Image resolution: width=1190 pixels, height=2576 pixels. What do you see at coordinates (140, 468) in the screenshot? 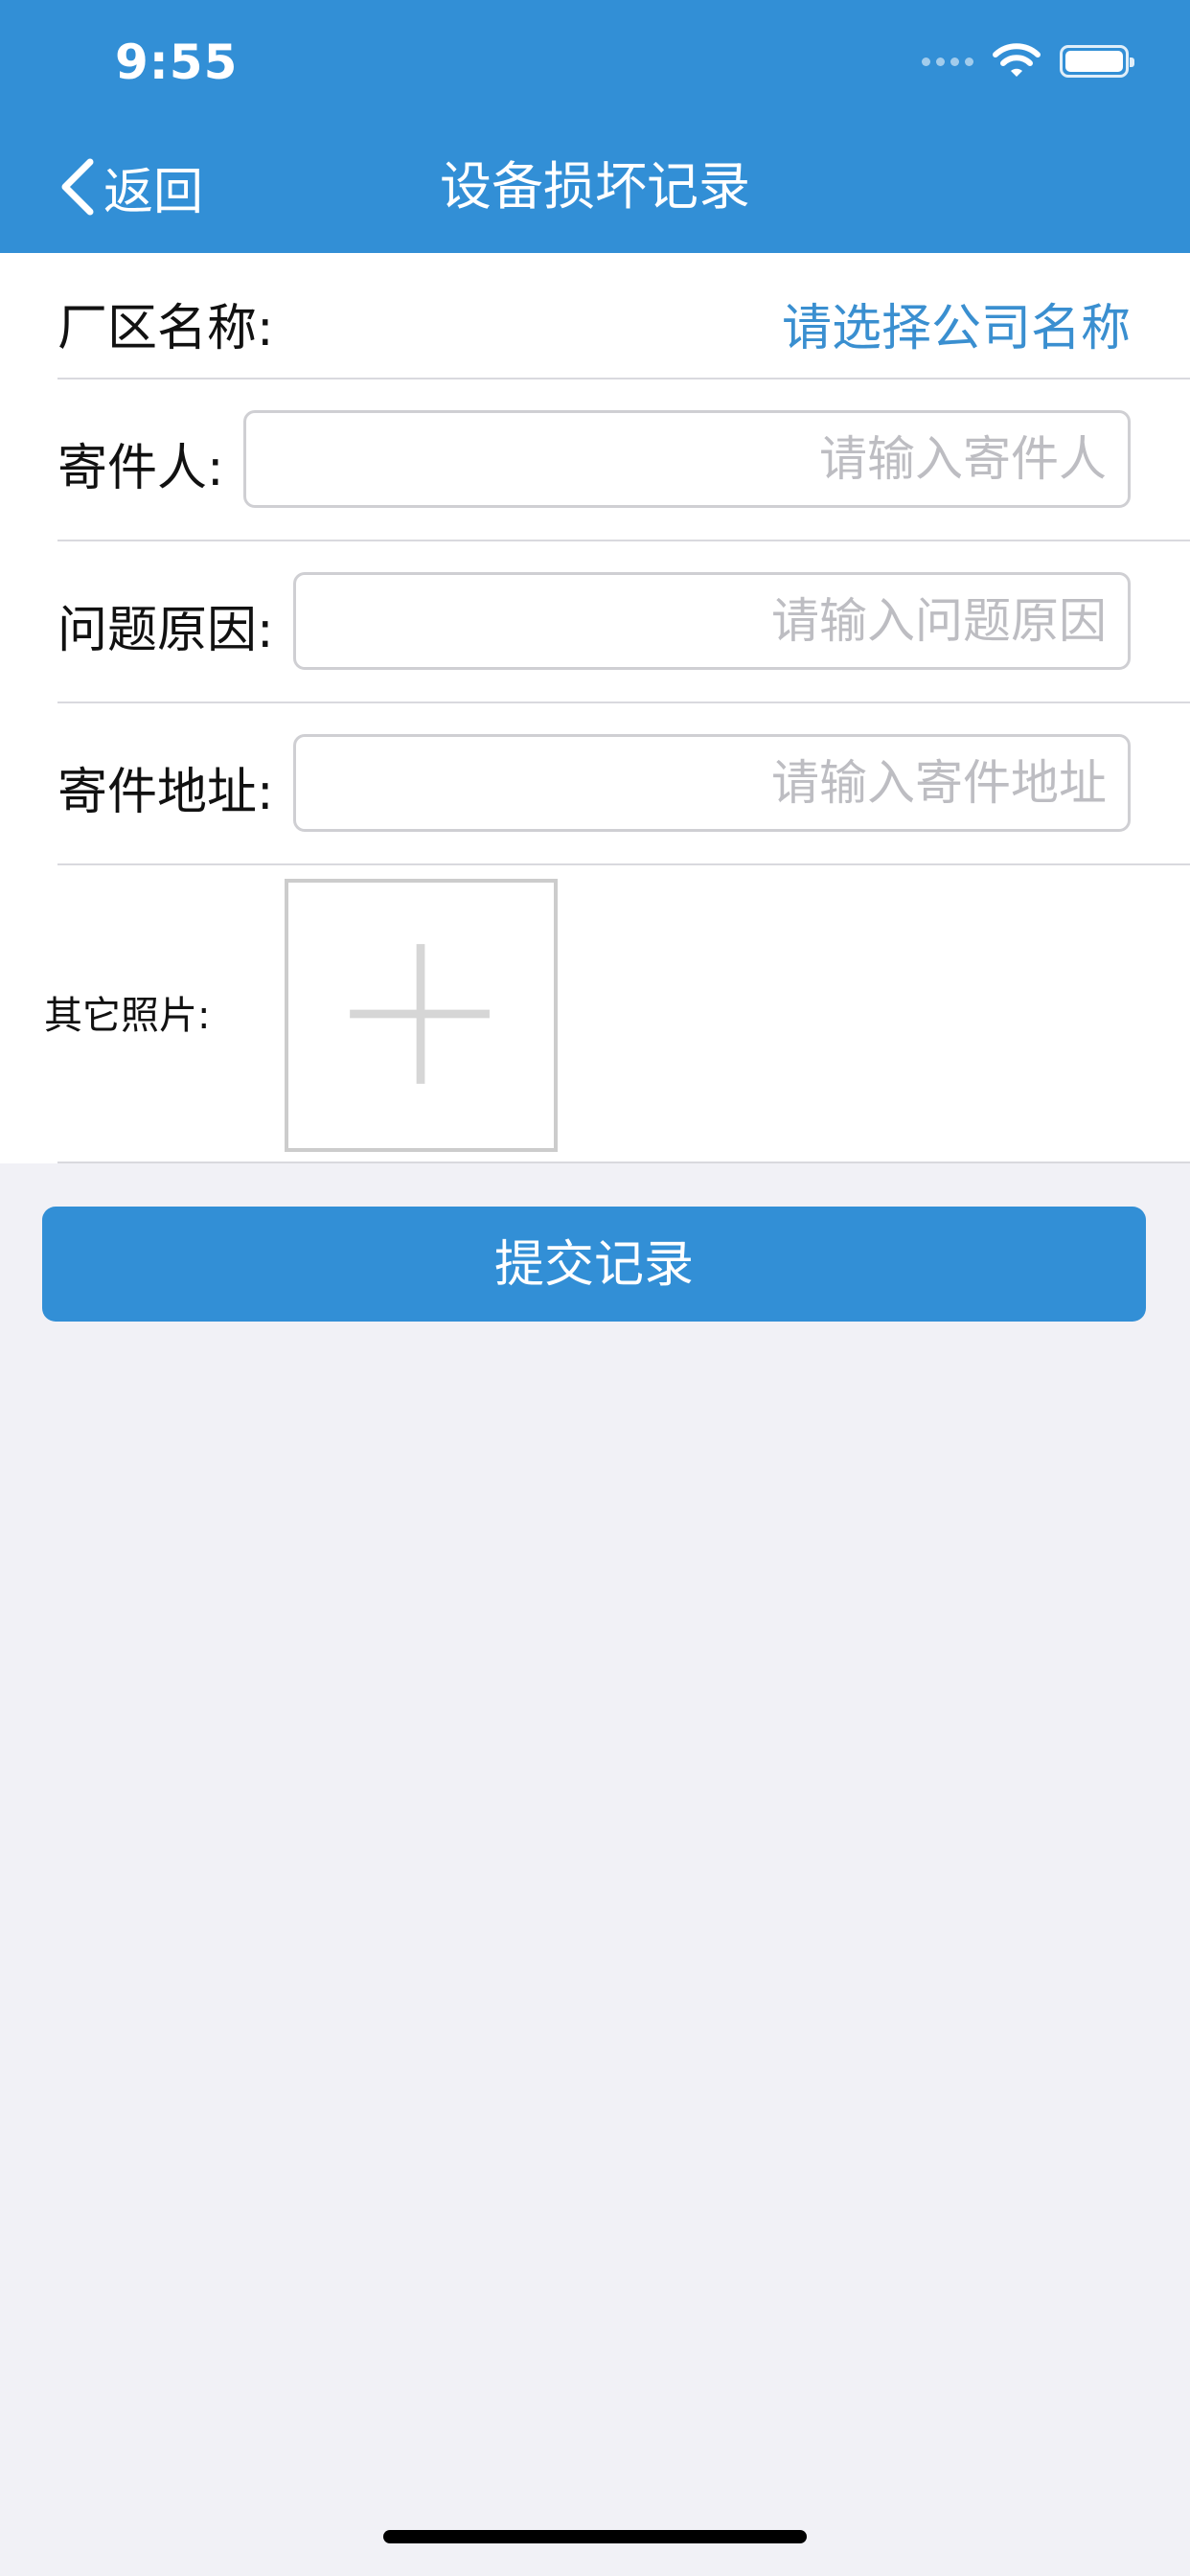
I see `sender-label: 寄件人:` at bounding box center [140, 468].